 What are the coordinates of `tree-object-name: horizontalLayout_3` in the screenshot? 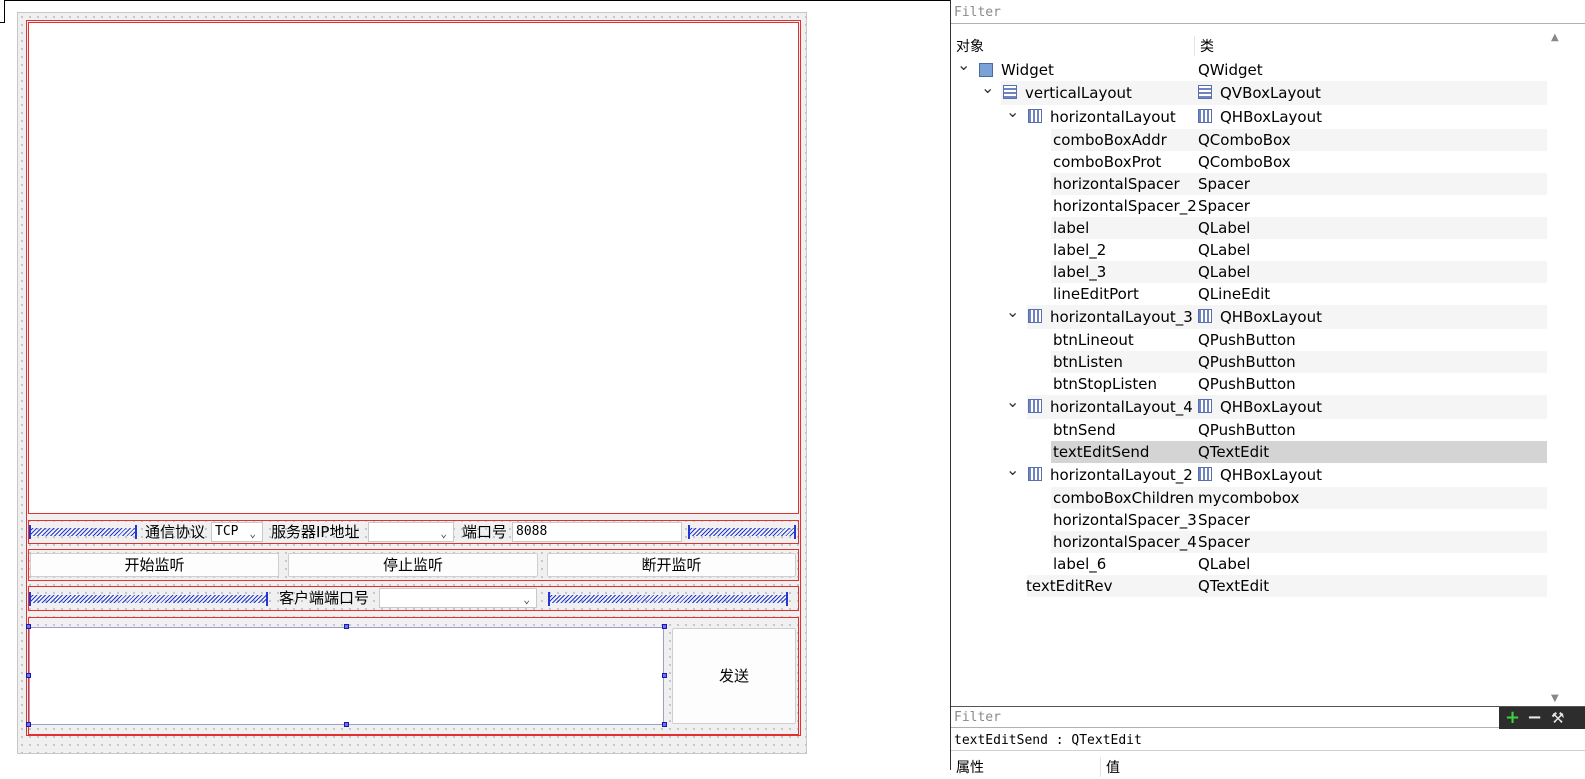 It's located at (1121, 317).